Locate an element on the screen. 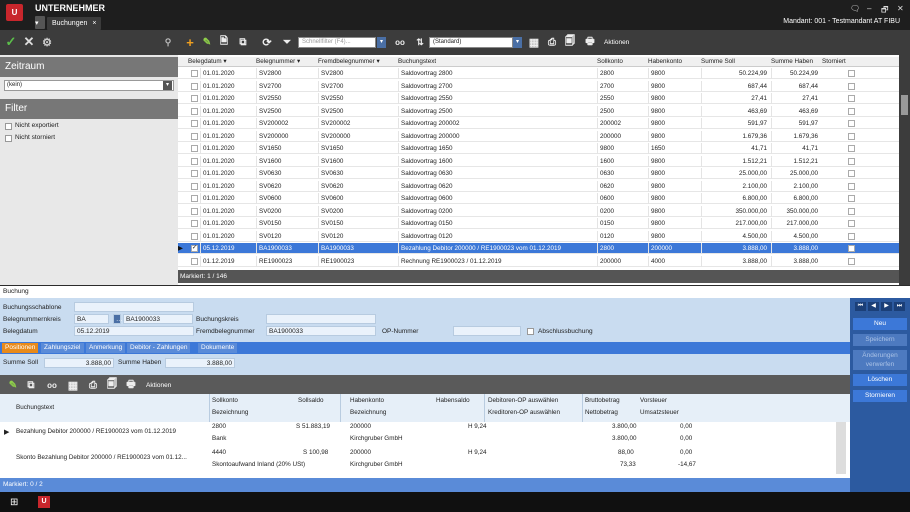  tab-positionen: Positionen is located at coordinates (20, 348).